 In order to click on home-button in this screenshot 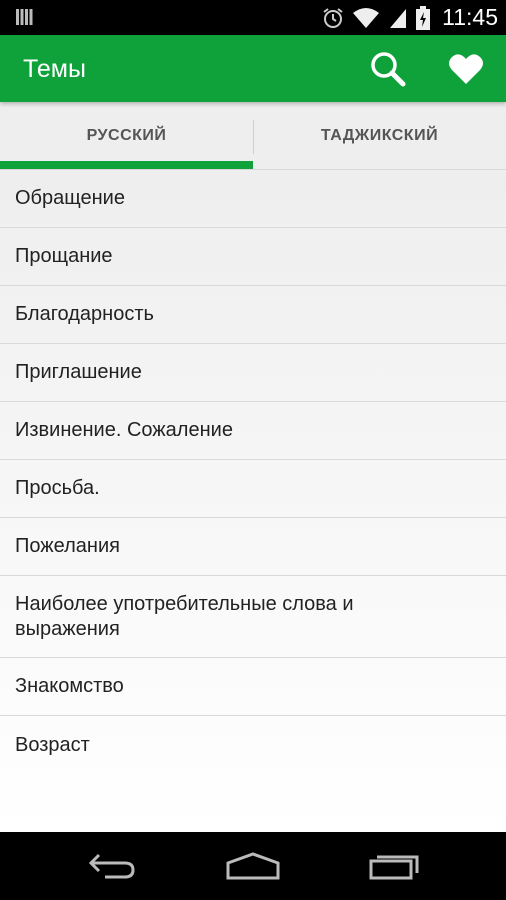, I will do `click(253, 866)`.